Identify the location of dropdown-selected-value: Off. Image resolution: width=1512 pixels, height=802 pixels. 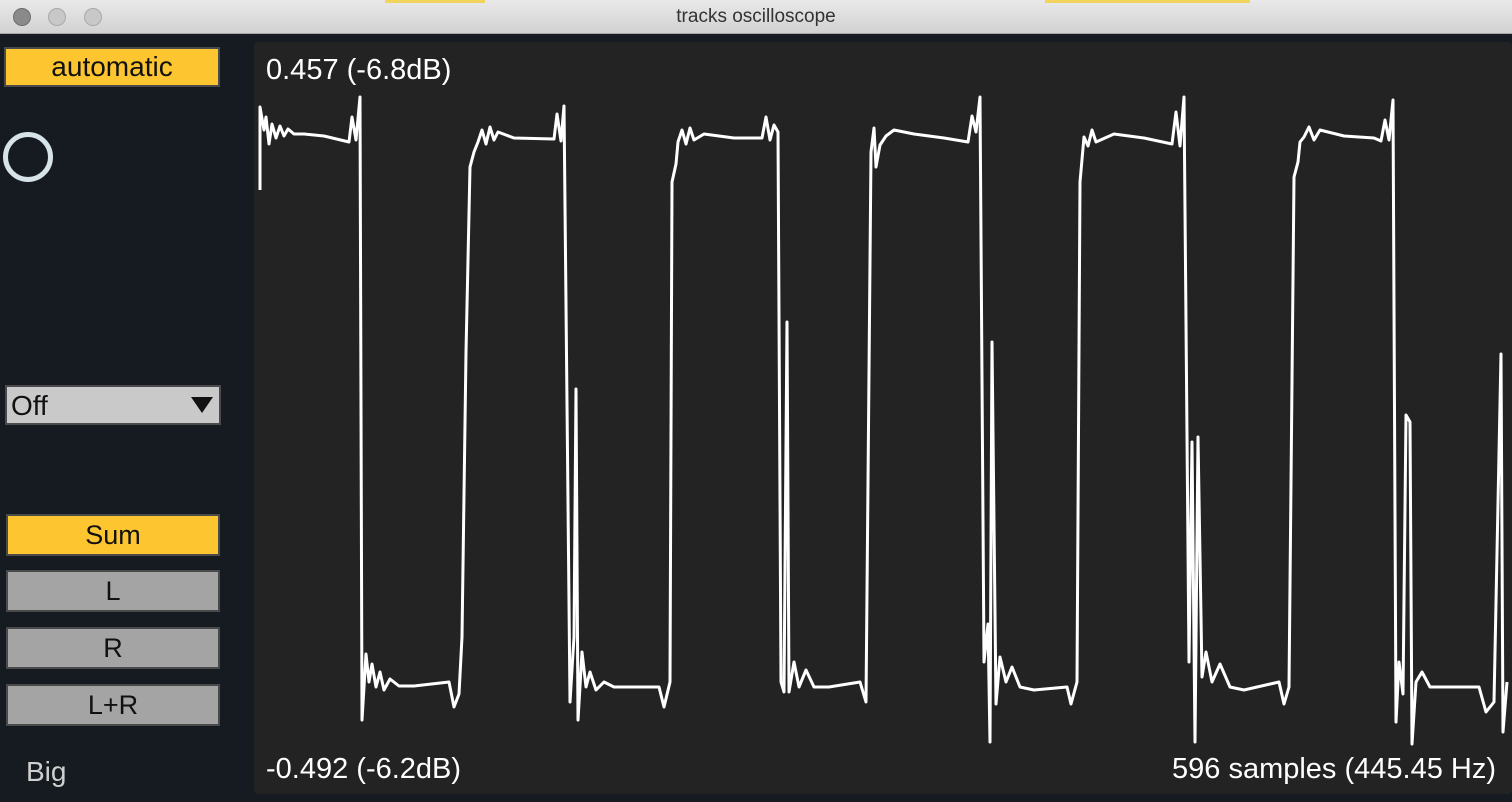
(29, 405).